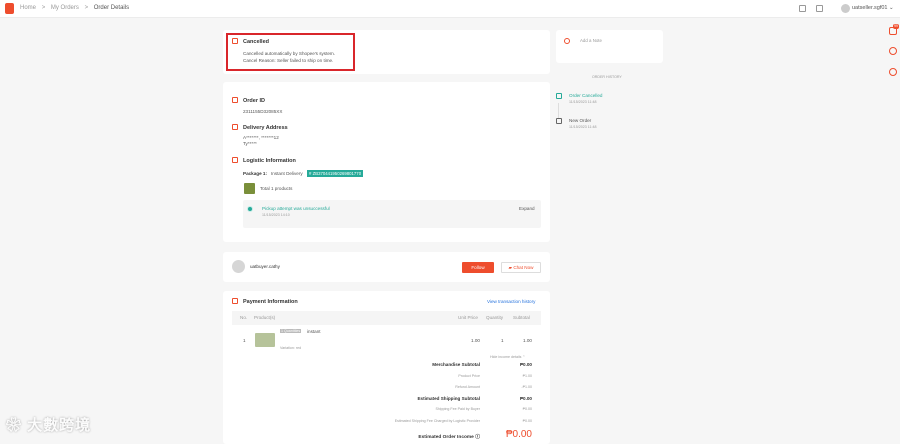 The image size is (900, 444). I want to click on income-value: ₱0.00, so click(518, 434).